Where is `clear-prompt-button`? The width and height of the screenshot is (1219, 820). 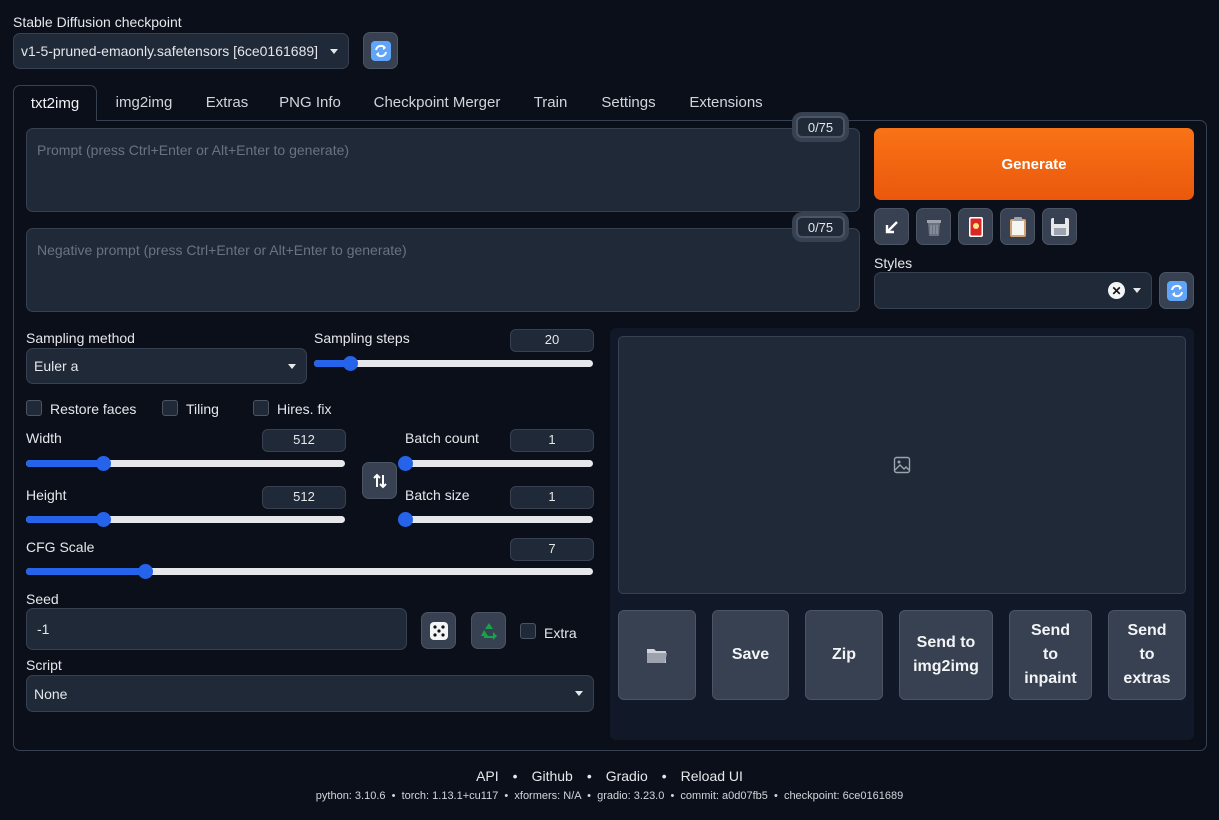
clear-prompt-button is located at coordinates (933, 226).